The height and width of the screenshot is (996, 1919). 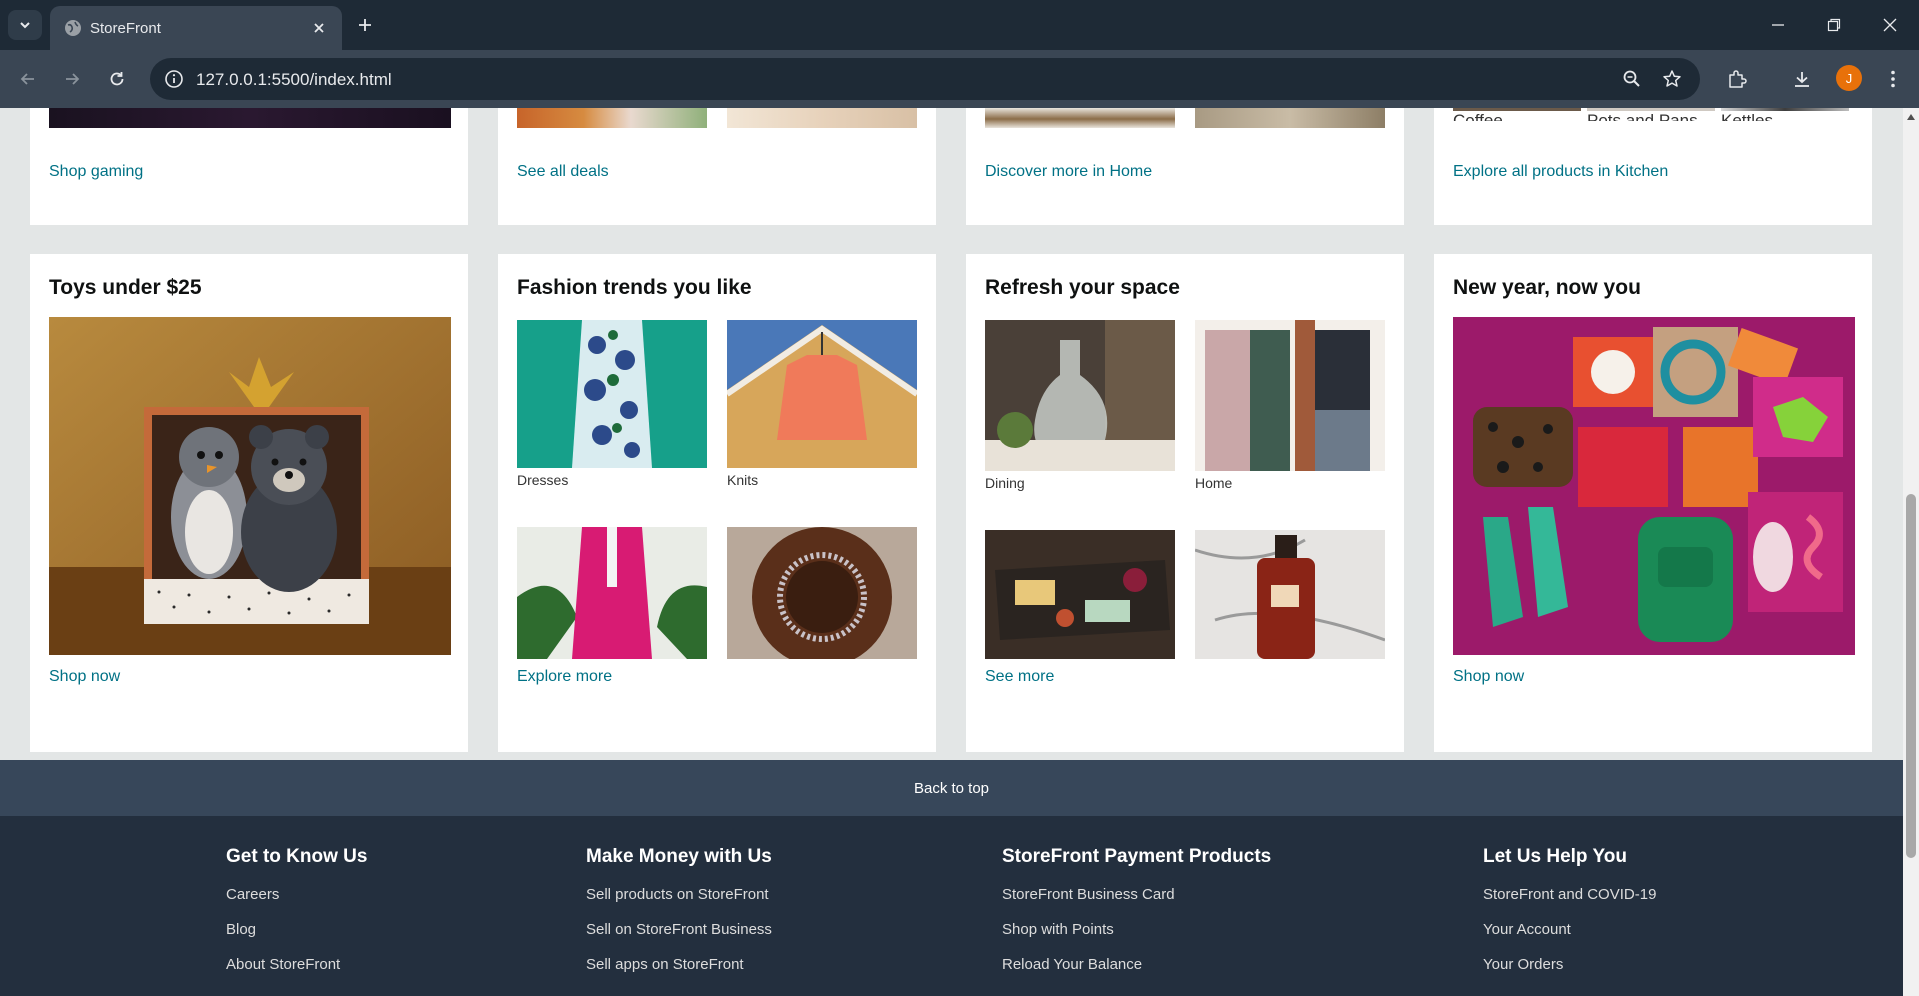 What do you see at coordinates (1849, 78) in the screenshot?
I see `profile-avatar: J` at bounding box center [1849, 78].